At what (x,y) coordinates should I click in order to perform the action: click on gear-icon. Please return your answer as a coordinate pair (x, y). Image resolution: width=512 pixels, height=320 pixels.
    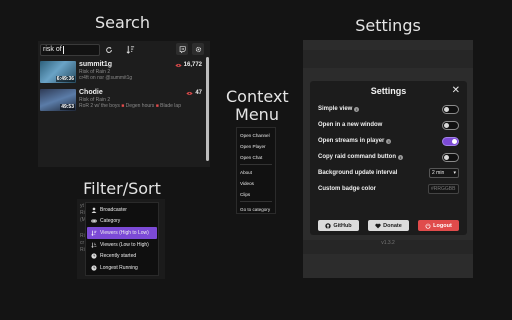
    Looking at the image, I should click on (198, 49).